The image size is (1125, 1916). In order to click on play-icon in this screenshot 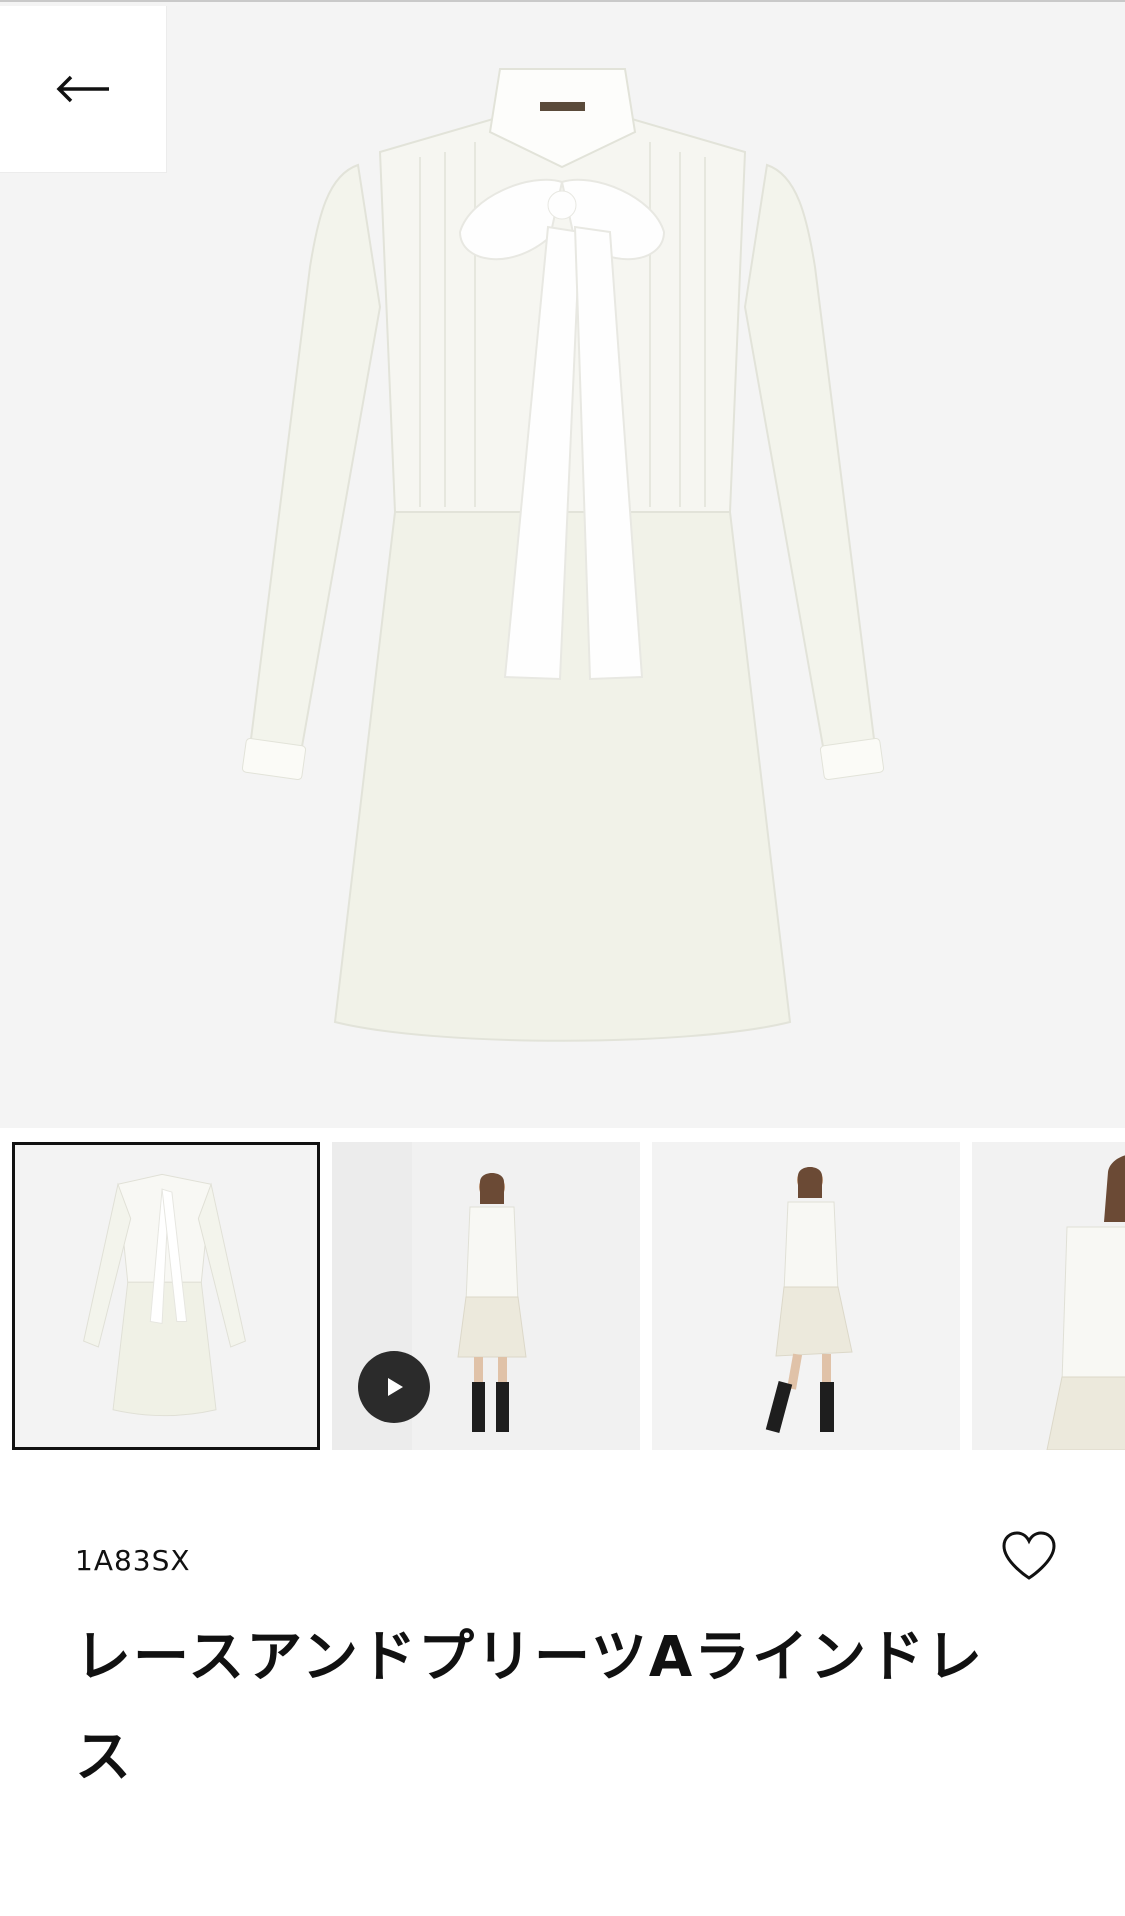, I will do `click(395, 1387)`.